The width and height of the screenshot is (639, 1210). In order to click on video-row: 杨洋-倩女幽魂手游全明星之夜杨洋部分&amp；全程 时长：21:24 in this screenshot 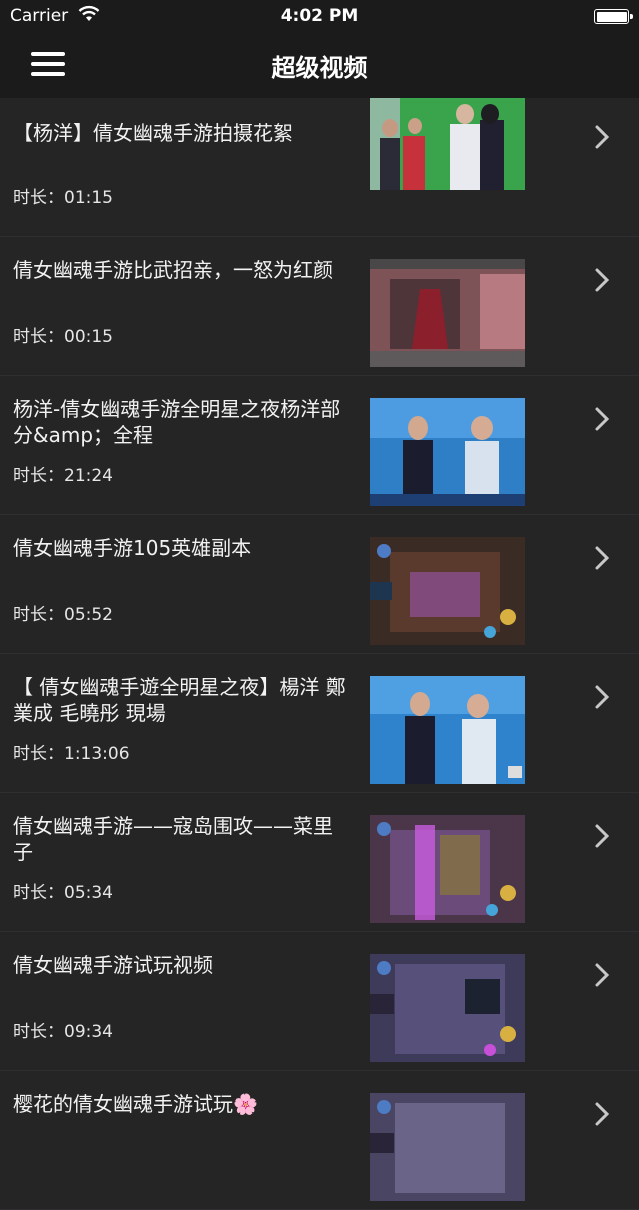, I will do `click(319, 445)`.